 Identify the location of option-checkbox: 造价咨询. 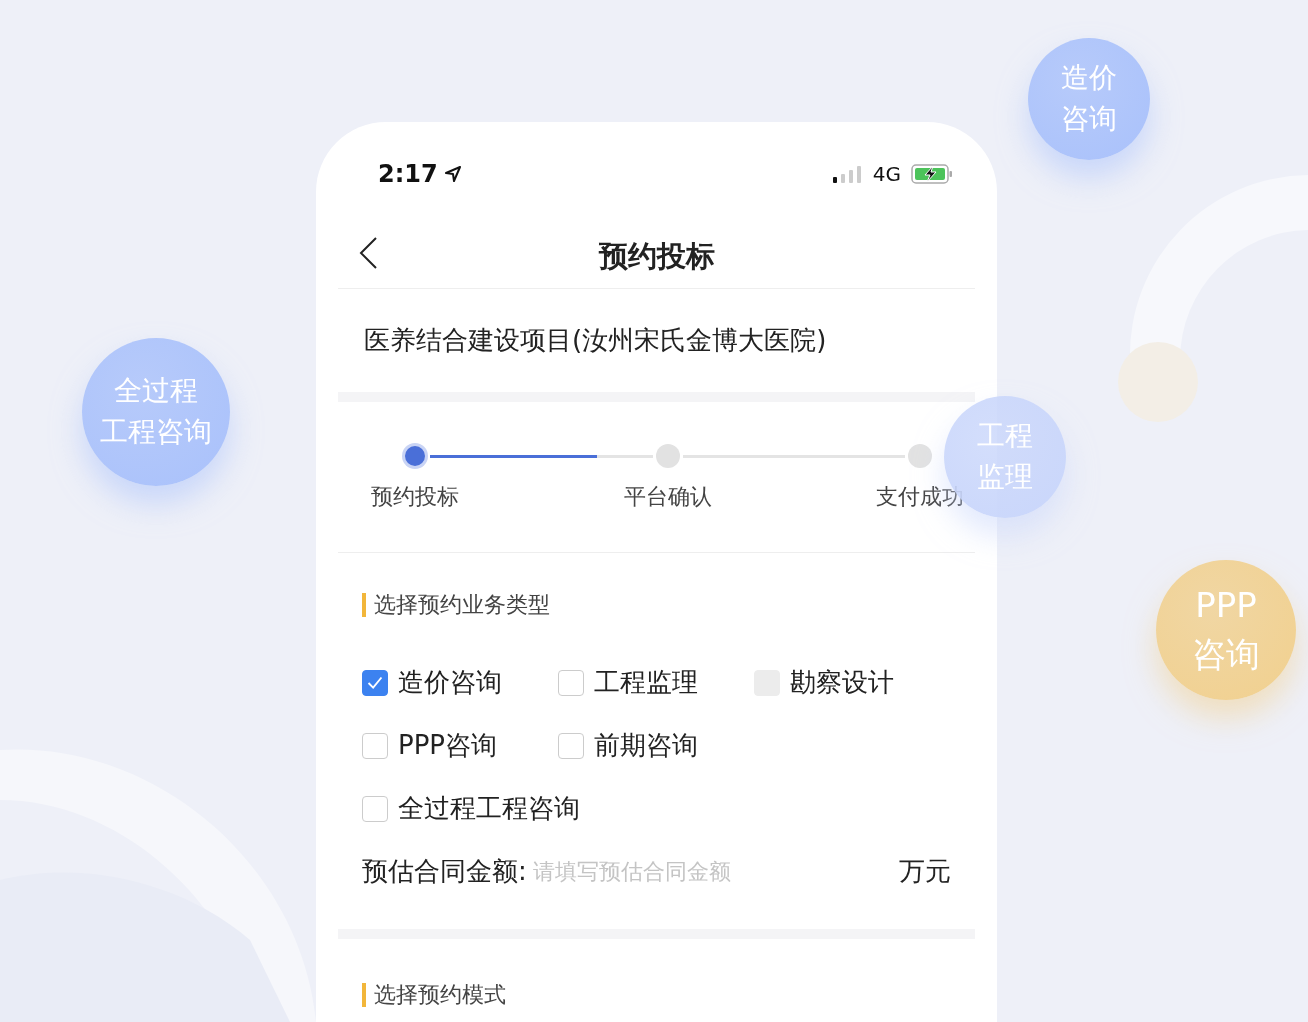
(460, 682).